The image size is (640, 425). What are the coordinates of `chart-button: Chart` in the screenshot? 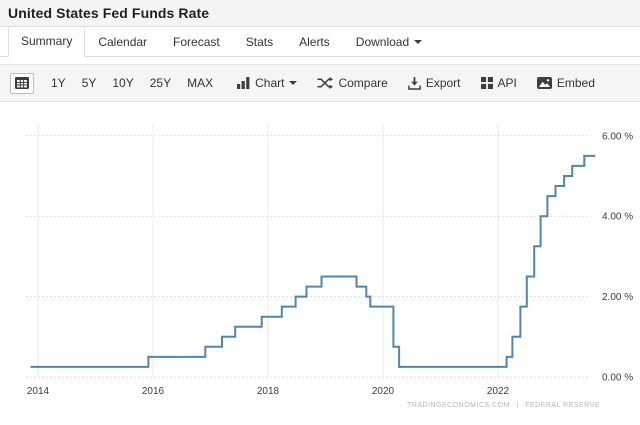 It's located at (267, 83).